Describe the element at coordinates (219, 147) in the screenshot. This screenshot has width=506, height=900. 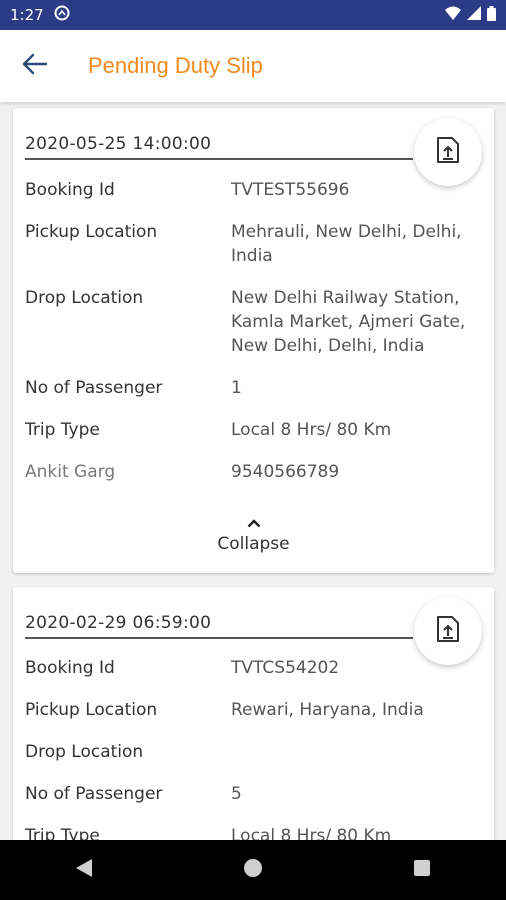
I see `slip-datetime: 2020-05-25 14:00:00` at that location.